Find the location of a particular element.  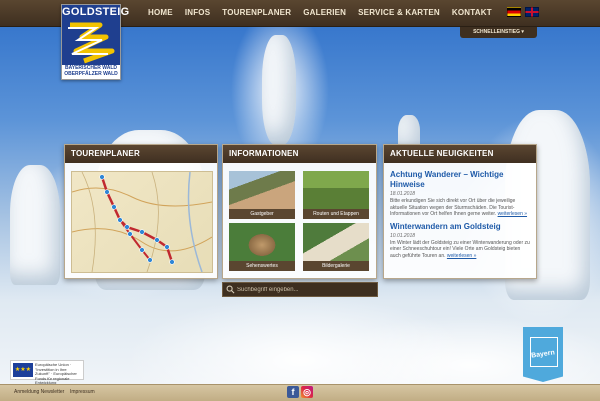

tile-label: Bildergalerie is located at coordinates (336, 266).